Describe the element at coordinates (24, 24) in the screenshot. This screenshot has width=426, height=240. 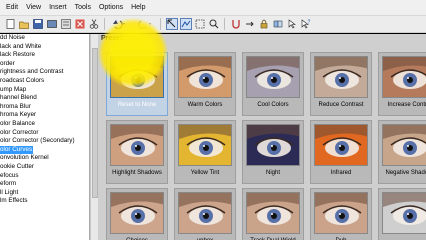
I see `open-folder-icon` at that location.